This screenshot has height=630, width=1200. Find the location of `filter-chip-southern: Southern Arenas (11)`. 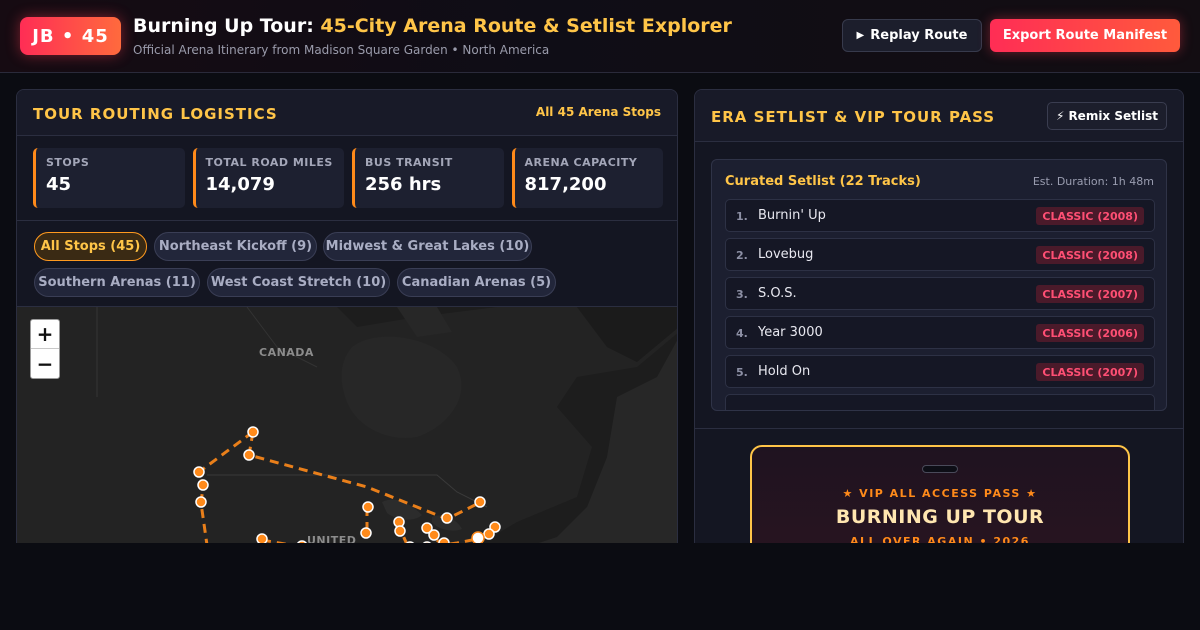

filter-chip-southern: Southern Arenas (11) is located at coordinates (117, 282).